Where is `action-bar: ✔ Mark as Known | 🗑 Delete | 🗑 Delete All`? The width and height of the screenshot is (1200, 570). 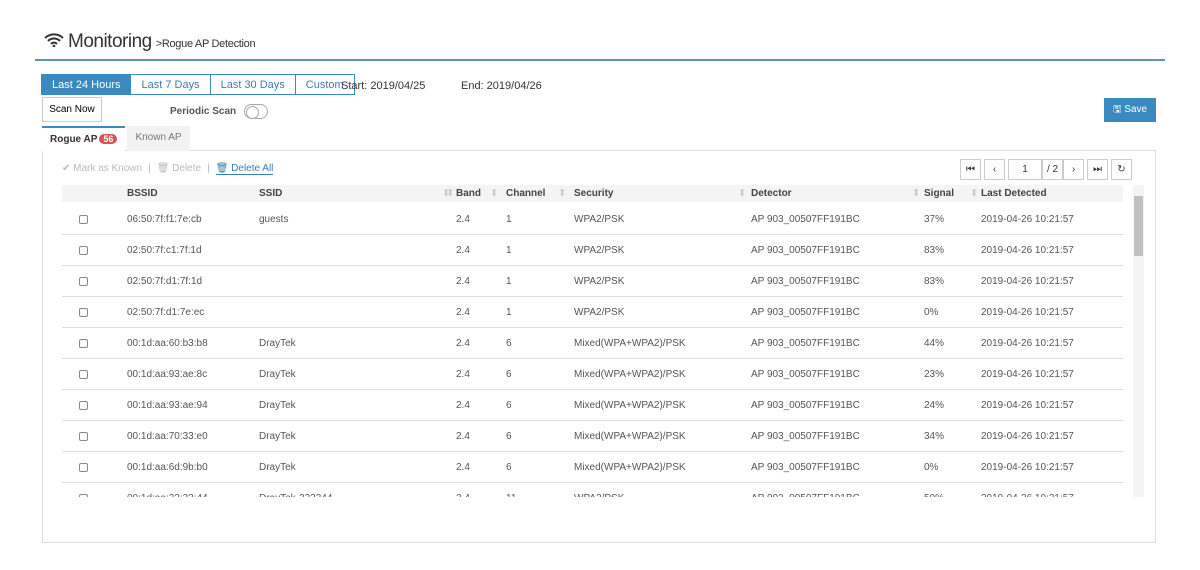 action-bar: ✔ Mark as Known | 🗑 Delete | 🗑 Delete All is located at coordinates (168, 169).